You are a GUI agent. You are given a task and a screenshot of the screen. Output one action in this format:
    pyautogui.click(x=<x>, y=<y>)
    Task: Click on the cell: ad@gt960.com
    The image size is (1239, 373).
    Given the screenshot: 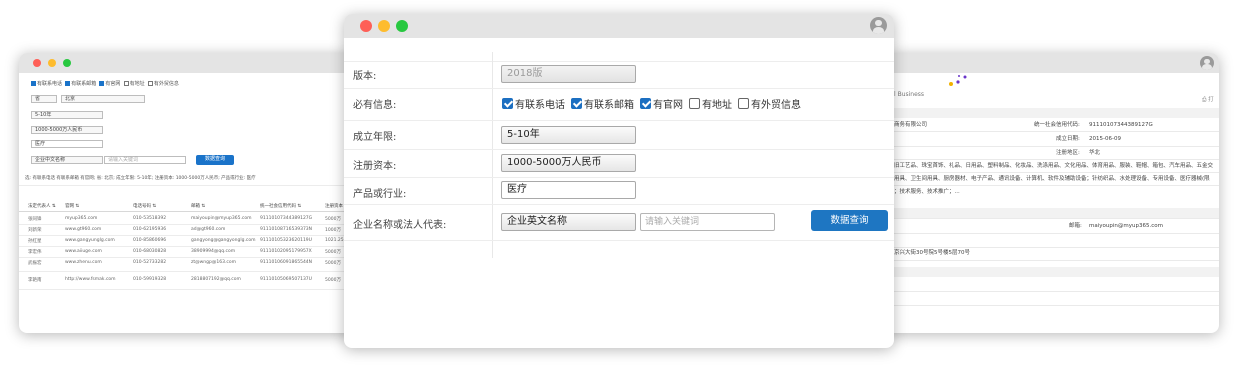 What is the action you would take?
    pyautogui.click(x=208, y=229)
    